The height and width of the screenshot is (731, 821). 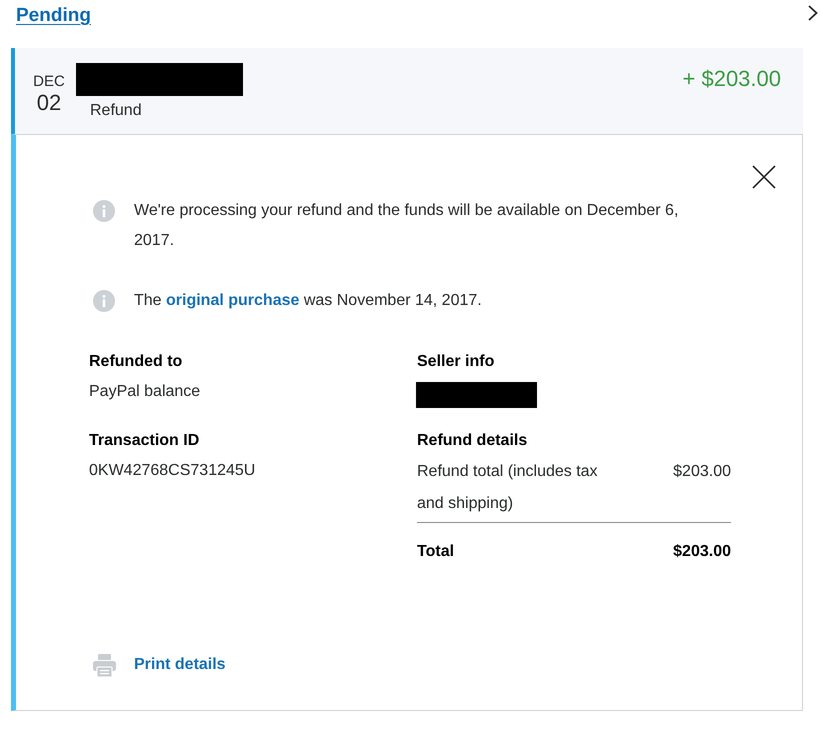 What do you see at coordinates (135, 362) in the screenshot?
I see `detail-label: Refunded to` at bounding box center [135, 362].